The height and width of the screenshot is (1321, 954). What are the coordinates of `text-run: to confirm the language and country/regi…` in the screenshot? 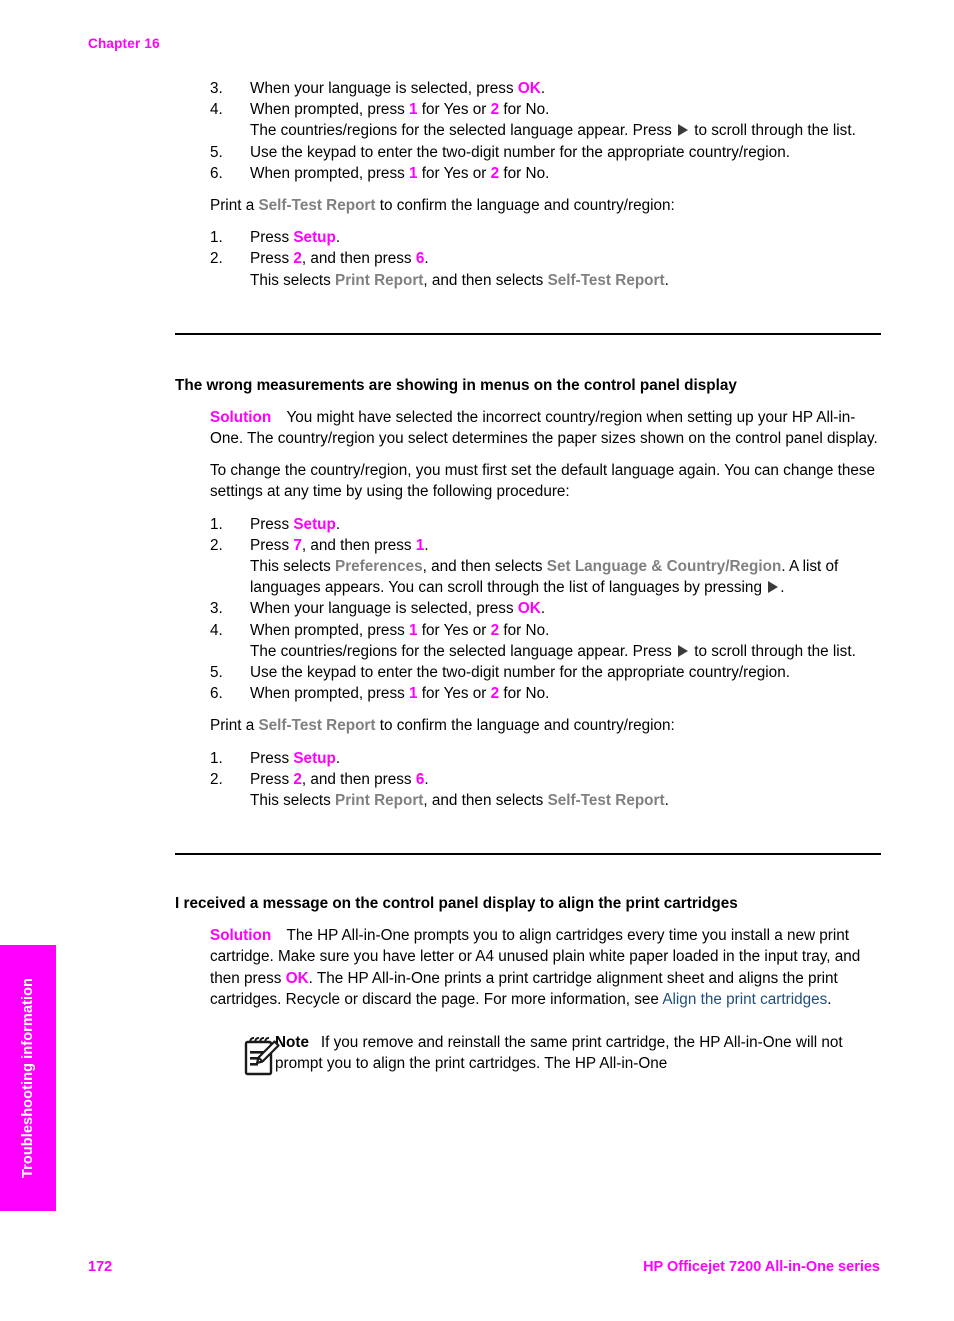 It's located at (525, 726).